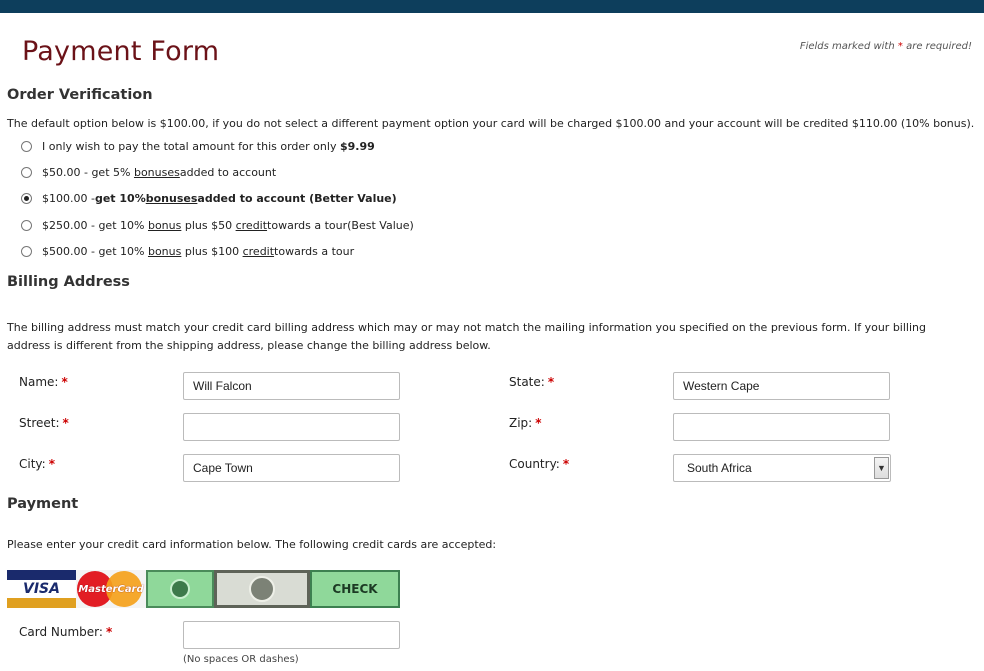 This screenshot has height=671, width=984. Describe the element at coordinates (781, 427) in the screenshot. I see `zip-input` at that location.